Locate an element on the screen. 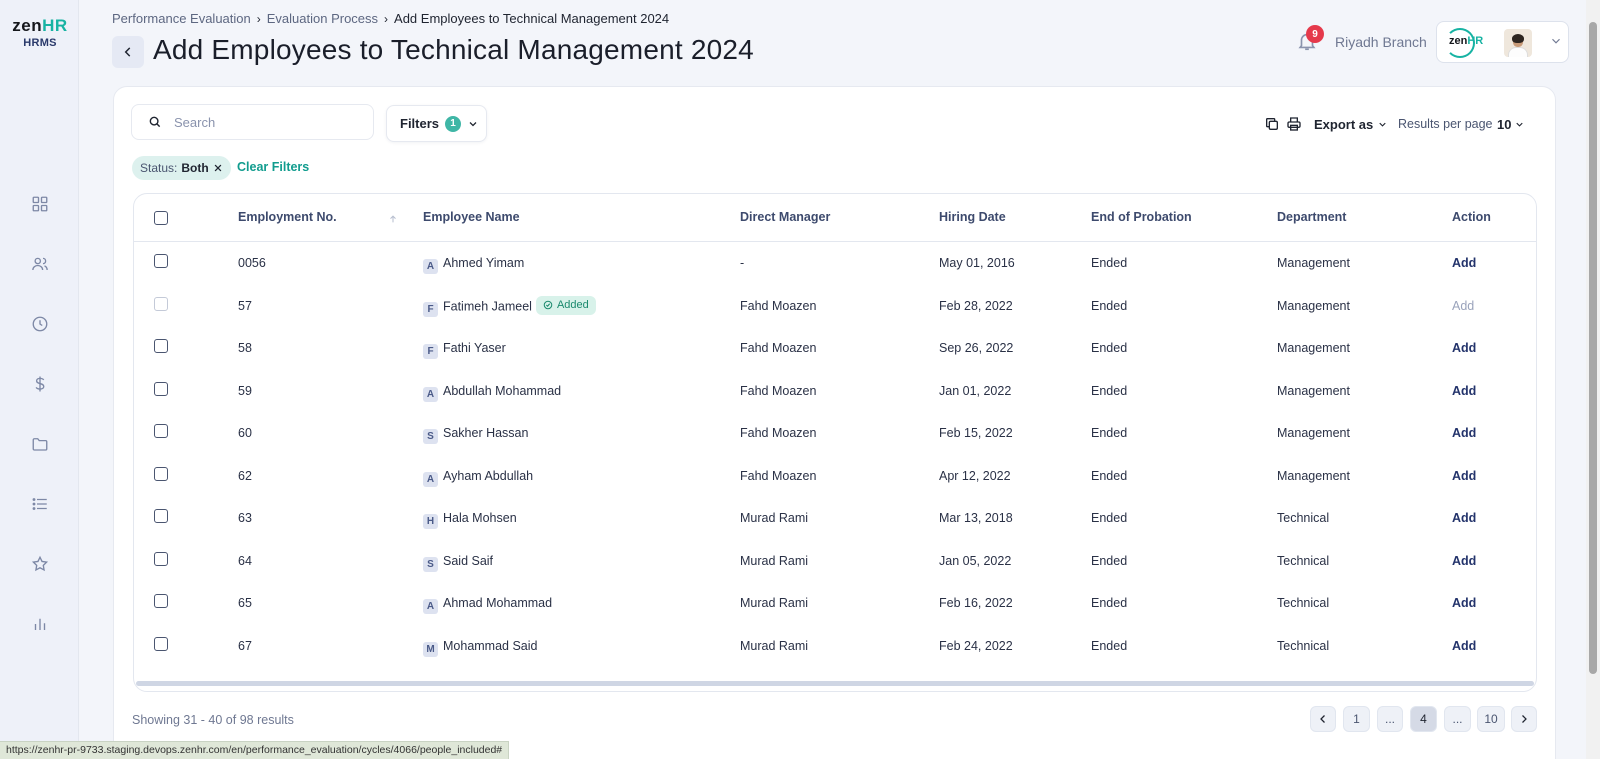  star-icon is located at coordinates (40, 564).